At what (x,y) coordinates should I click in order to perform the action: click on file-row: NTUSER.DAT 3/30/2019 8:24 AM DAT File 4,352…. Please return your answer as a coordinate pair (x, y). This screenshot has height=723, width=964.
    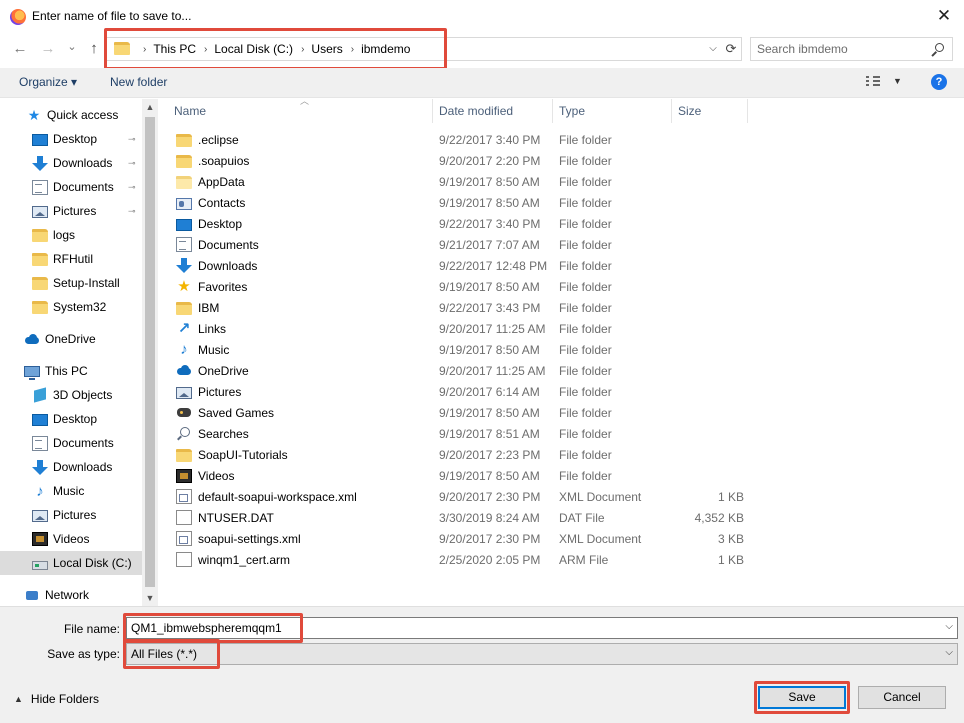
    Looking at the image, I should click on (468, 517).